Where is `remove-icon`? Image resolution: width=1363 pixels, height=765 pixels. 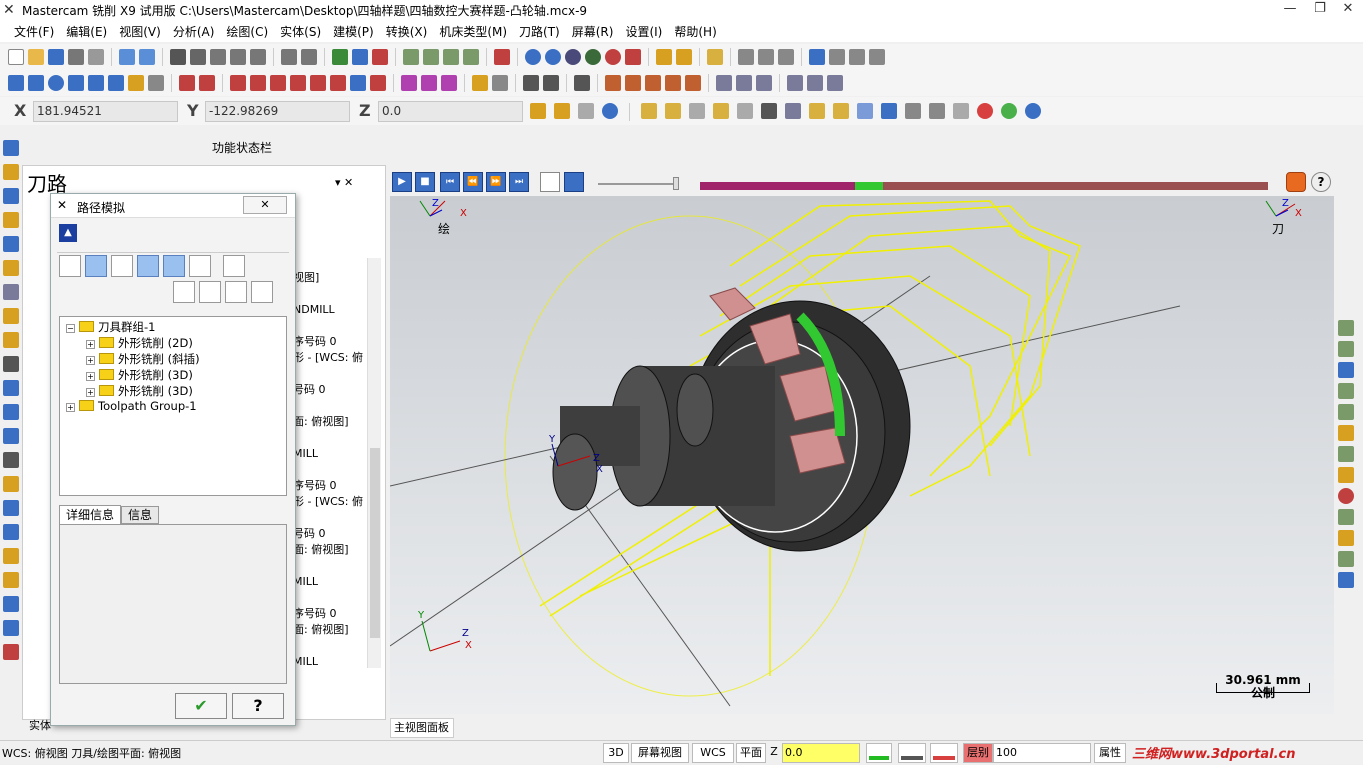 remove-icon is located at coordinates (11, 652).